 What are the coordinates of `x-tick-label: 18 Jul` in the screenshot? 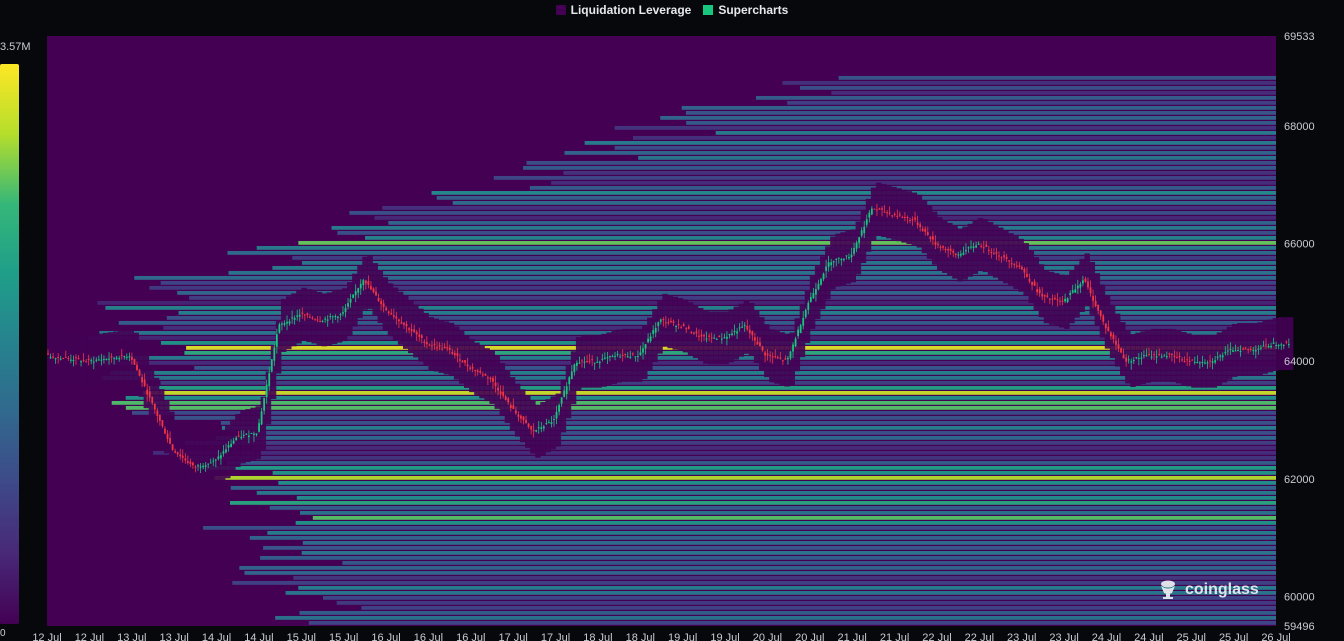 It's located at (597, 636).